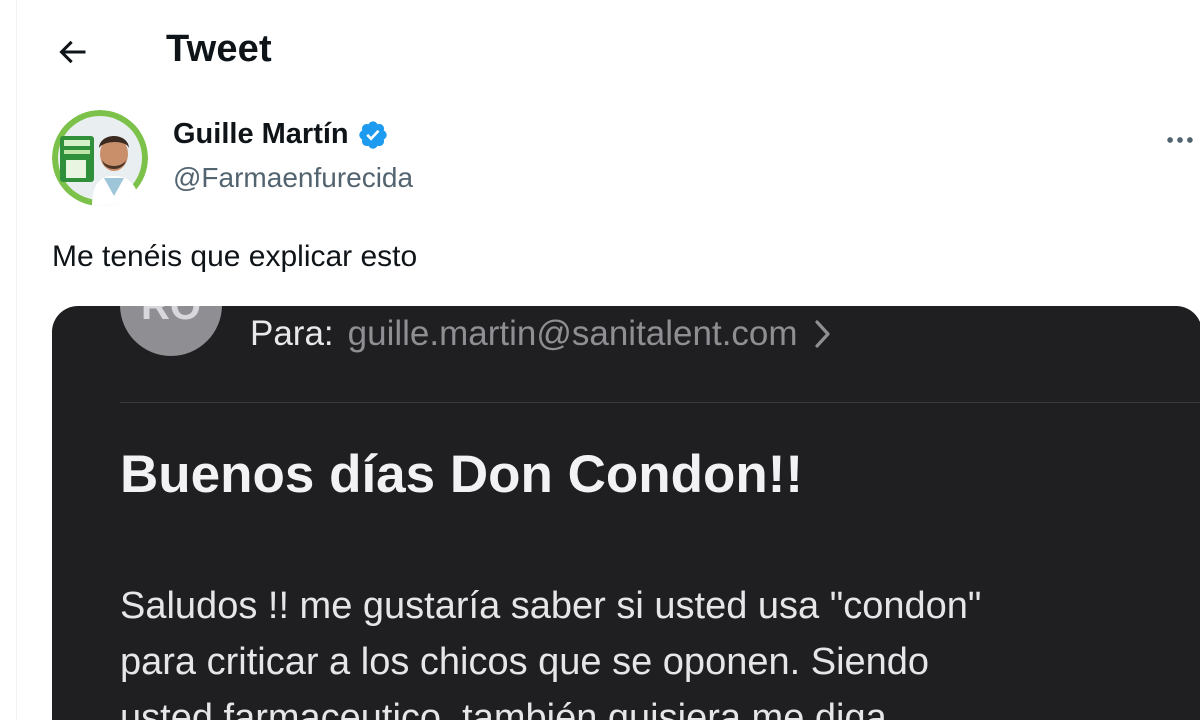 The height and width of the screenshot is (720, 1200). What do you see at coordinates (100, 158) in the screenshot?
I see `avatar` at bounding box center [100, 158].